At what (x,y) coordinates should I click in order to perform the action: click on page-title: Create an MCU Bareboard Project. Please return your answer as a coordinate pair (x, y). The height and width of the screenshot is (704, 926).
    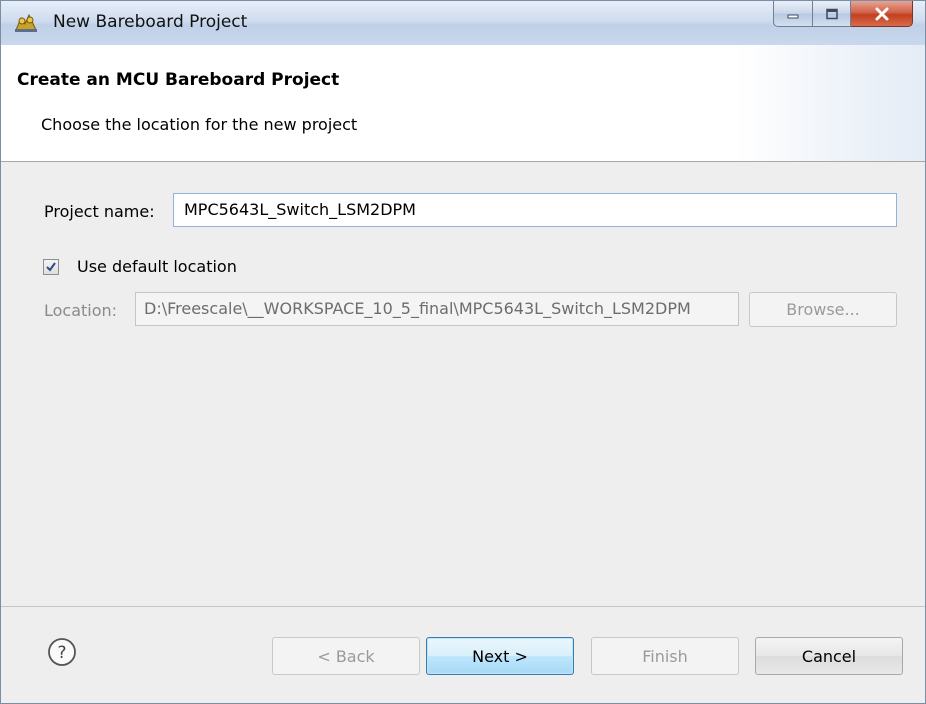
    Looking at the image, I should click on (178, 80).